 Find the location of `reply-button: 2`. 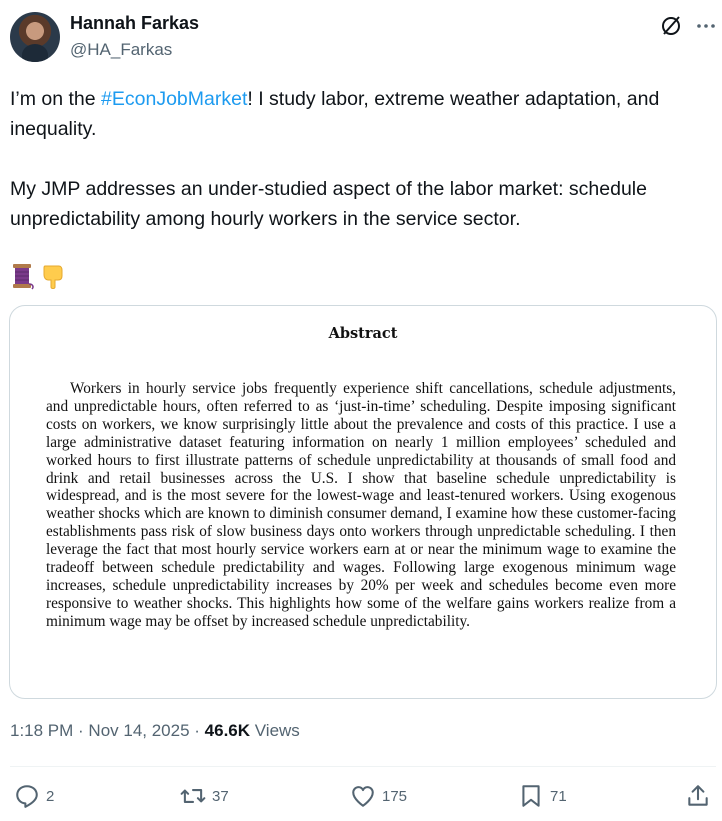

reply-button: 2 is located at coordinates (34, 796).